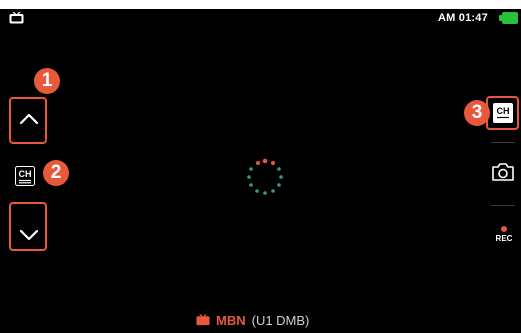  I want to click on record-label: REC, so click(504, 238).